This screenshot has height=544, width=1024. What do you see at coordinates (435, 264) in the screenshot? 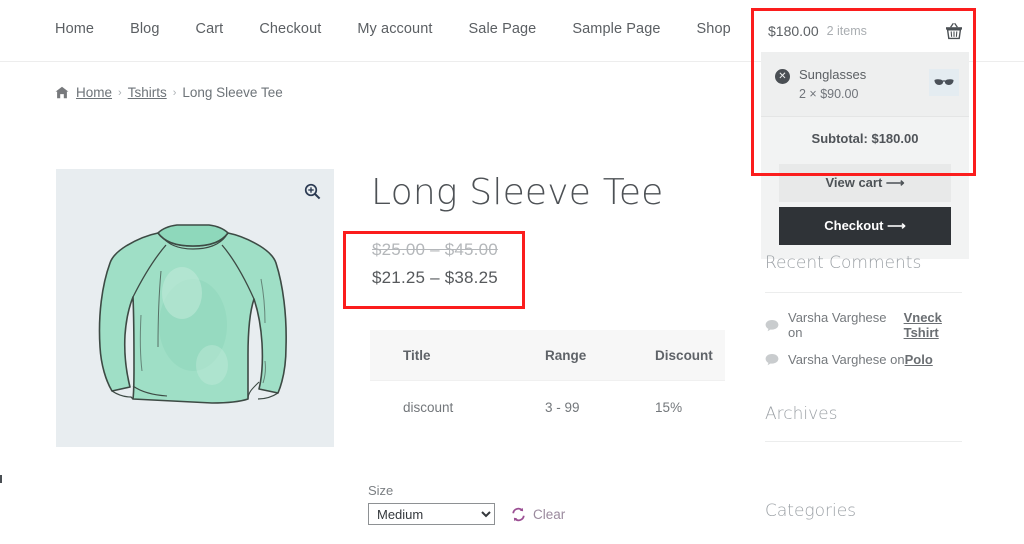
I see `price-block: $25.00 – $45.00 $21.25 – $38.25` at bounding box center [435, 264].